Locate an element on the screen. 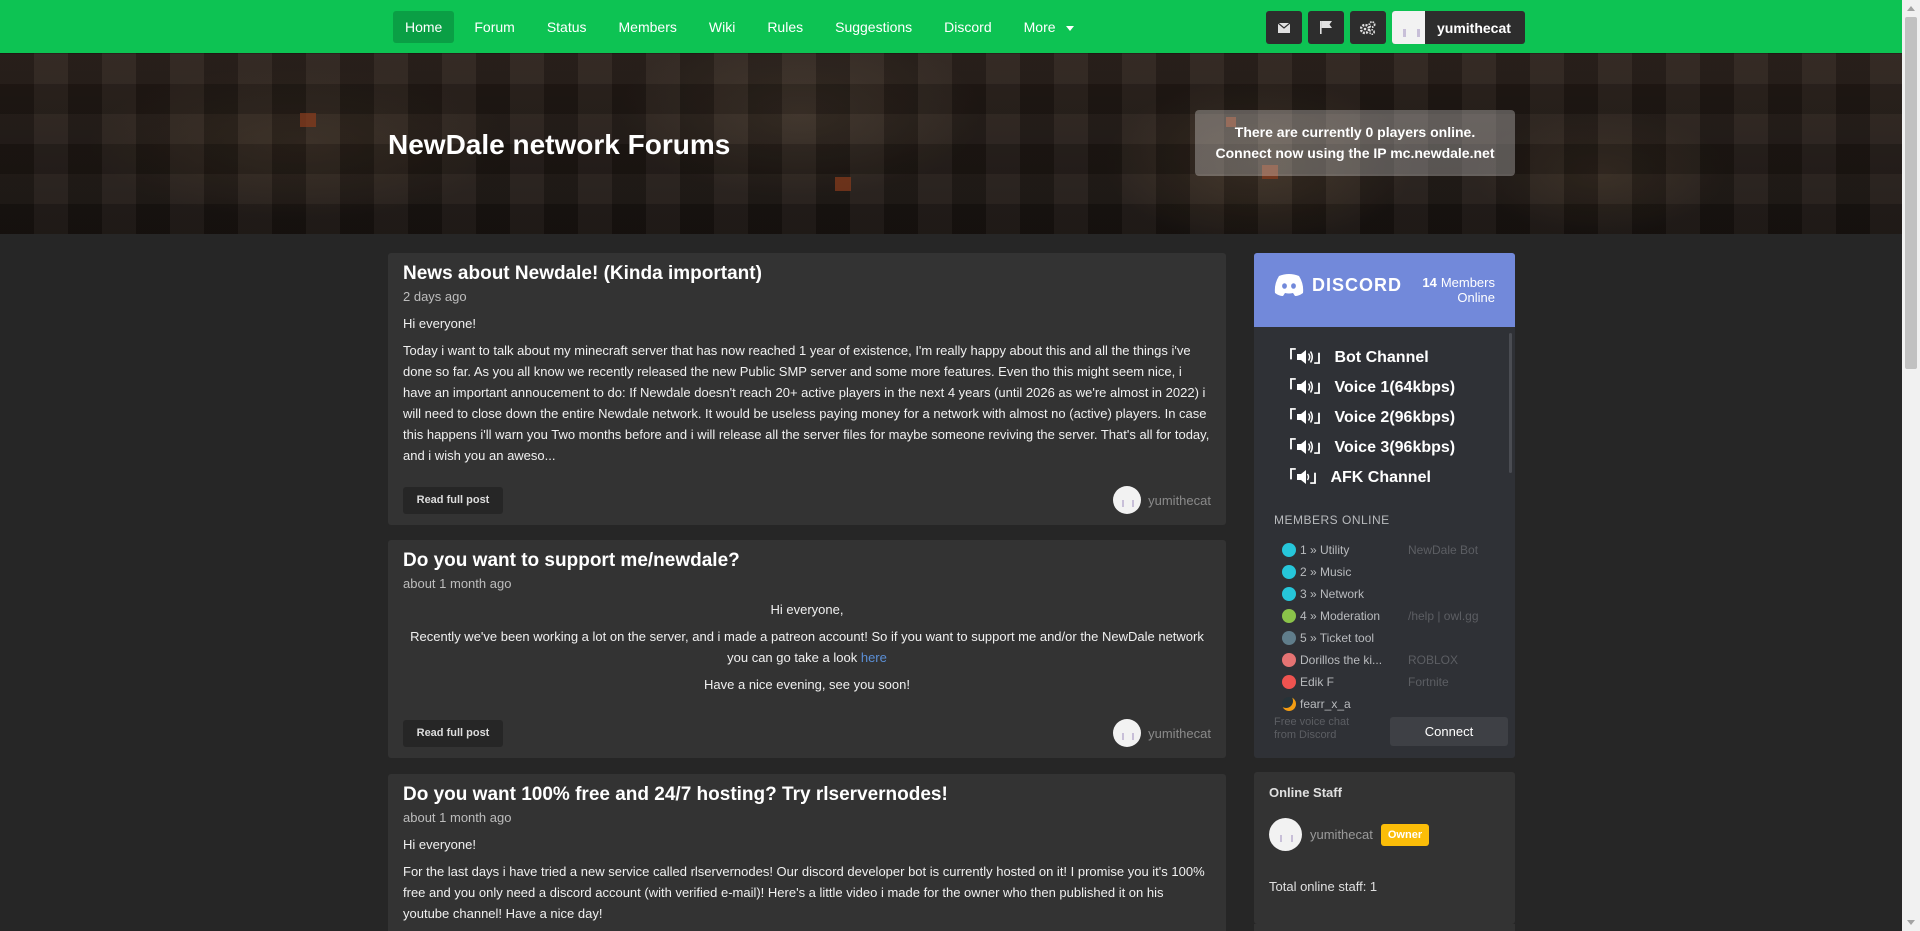 This screenshot has width=1920, height=931. site-title: NewDale network Forums is located at coordinates (559, 144).